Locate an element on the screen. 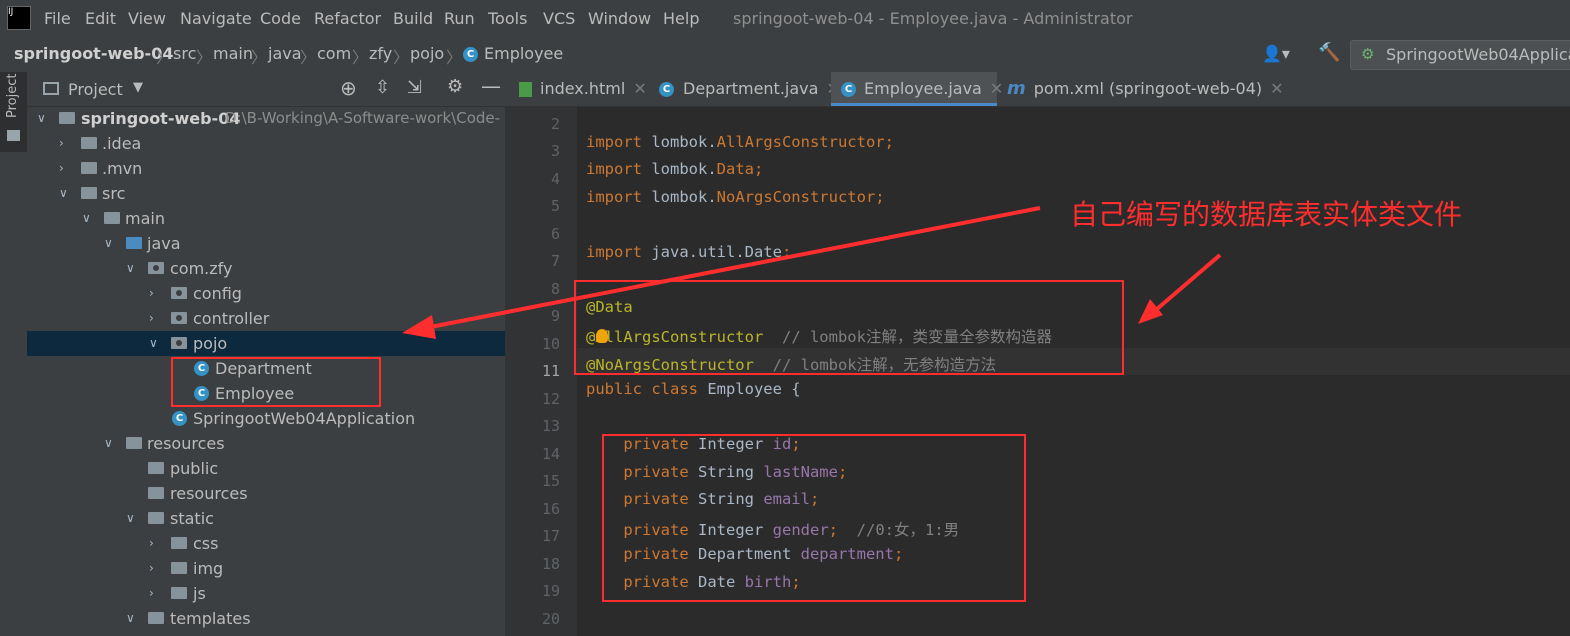 This screenshot has width=1570, height=636. arrow-to-annotations is located at coordinates (1185, 285).